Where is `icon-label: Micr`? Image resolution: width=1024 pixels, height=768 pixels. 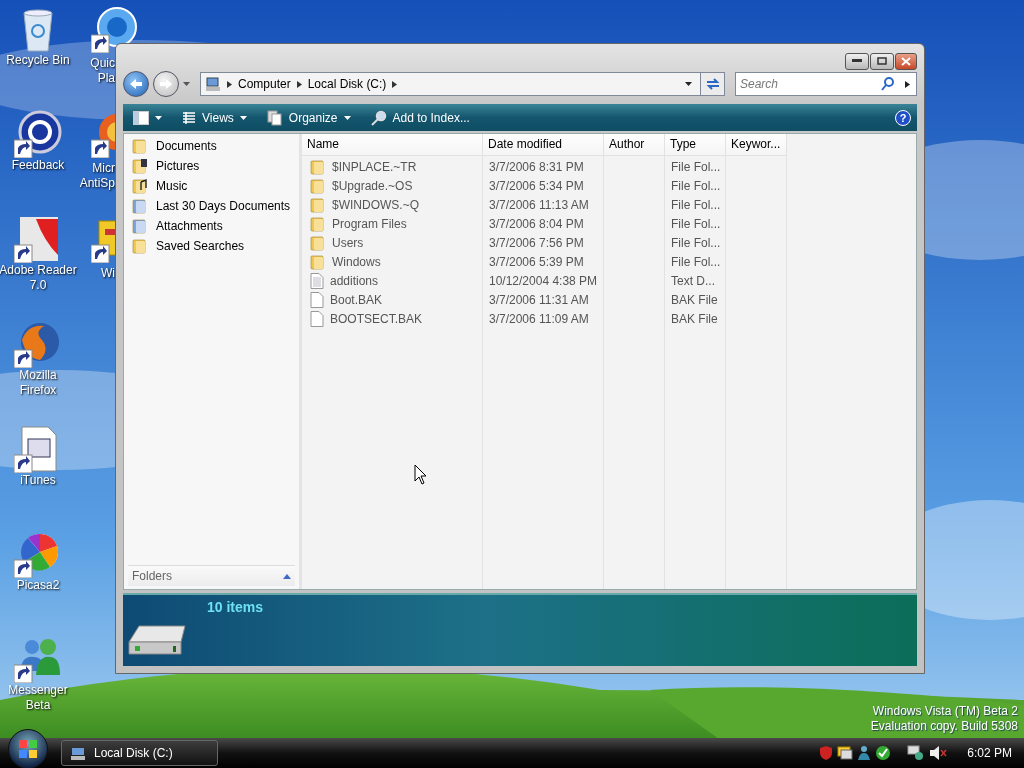
icon-label: Micr is located at coordinates (103, 168).